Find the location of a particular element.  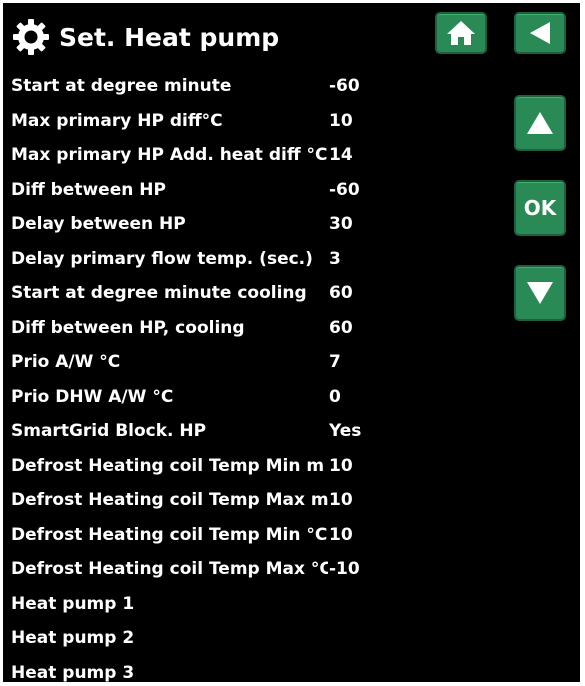

ok-button: OK is located at coordinates (540, 208).